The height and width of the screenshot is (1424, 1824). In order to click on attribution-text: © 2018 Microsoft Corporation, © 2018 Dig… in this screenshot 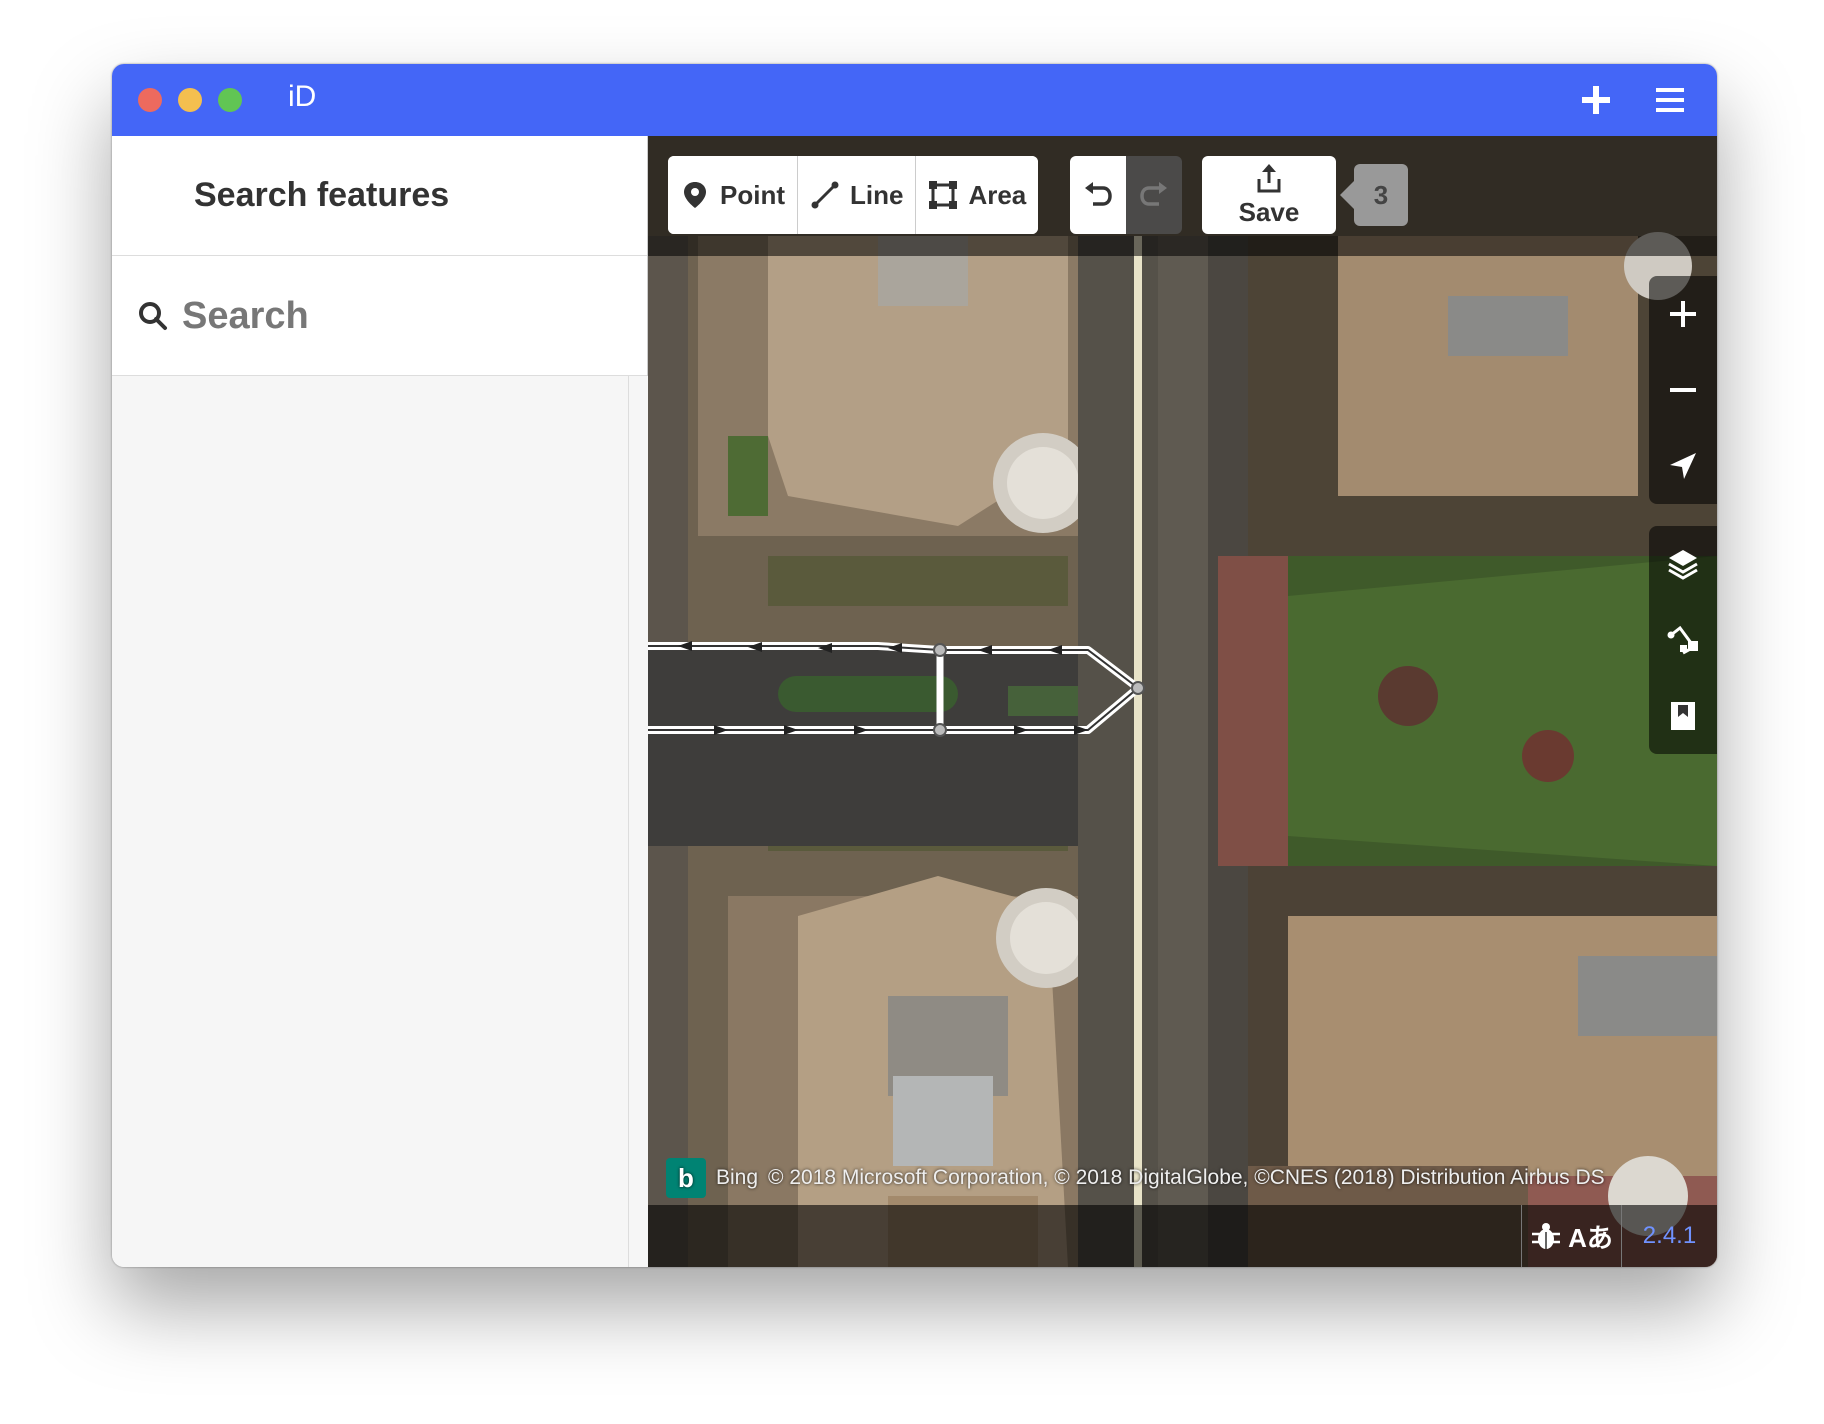, I will do `click(1186, 1177)`.